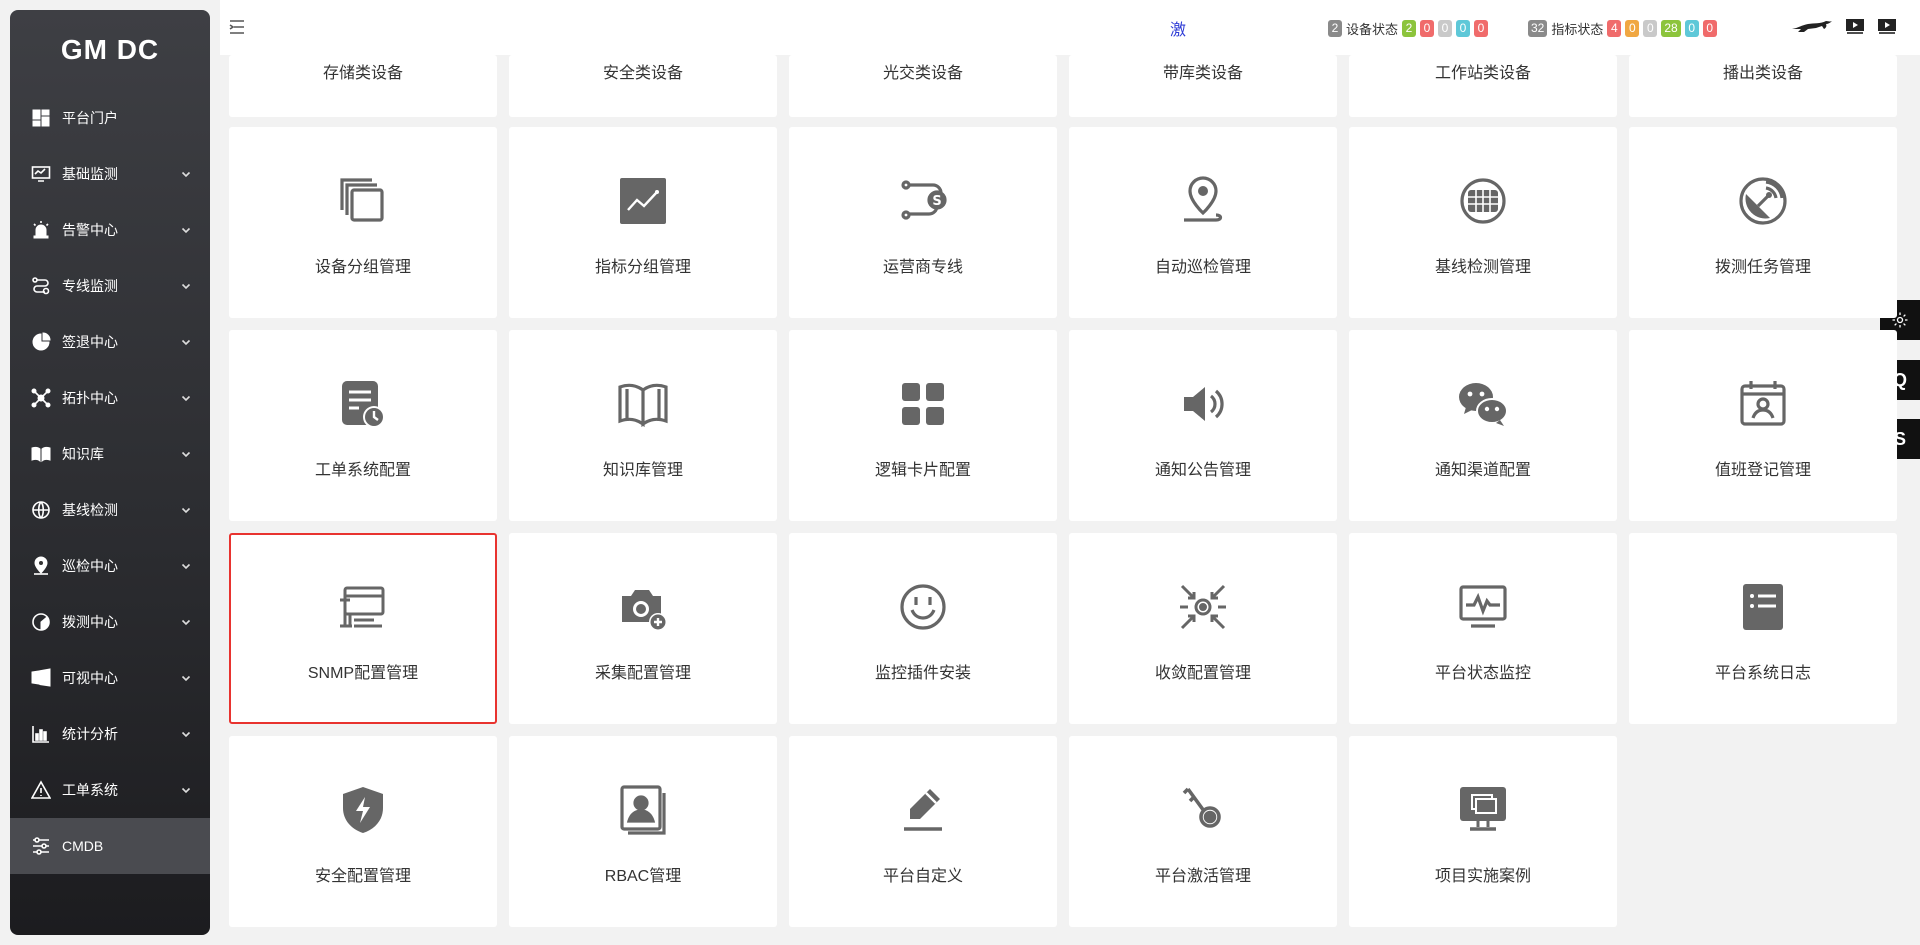  I want to click on converge-icon, so click(1203, 607).